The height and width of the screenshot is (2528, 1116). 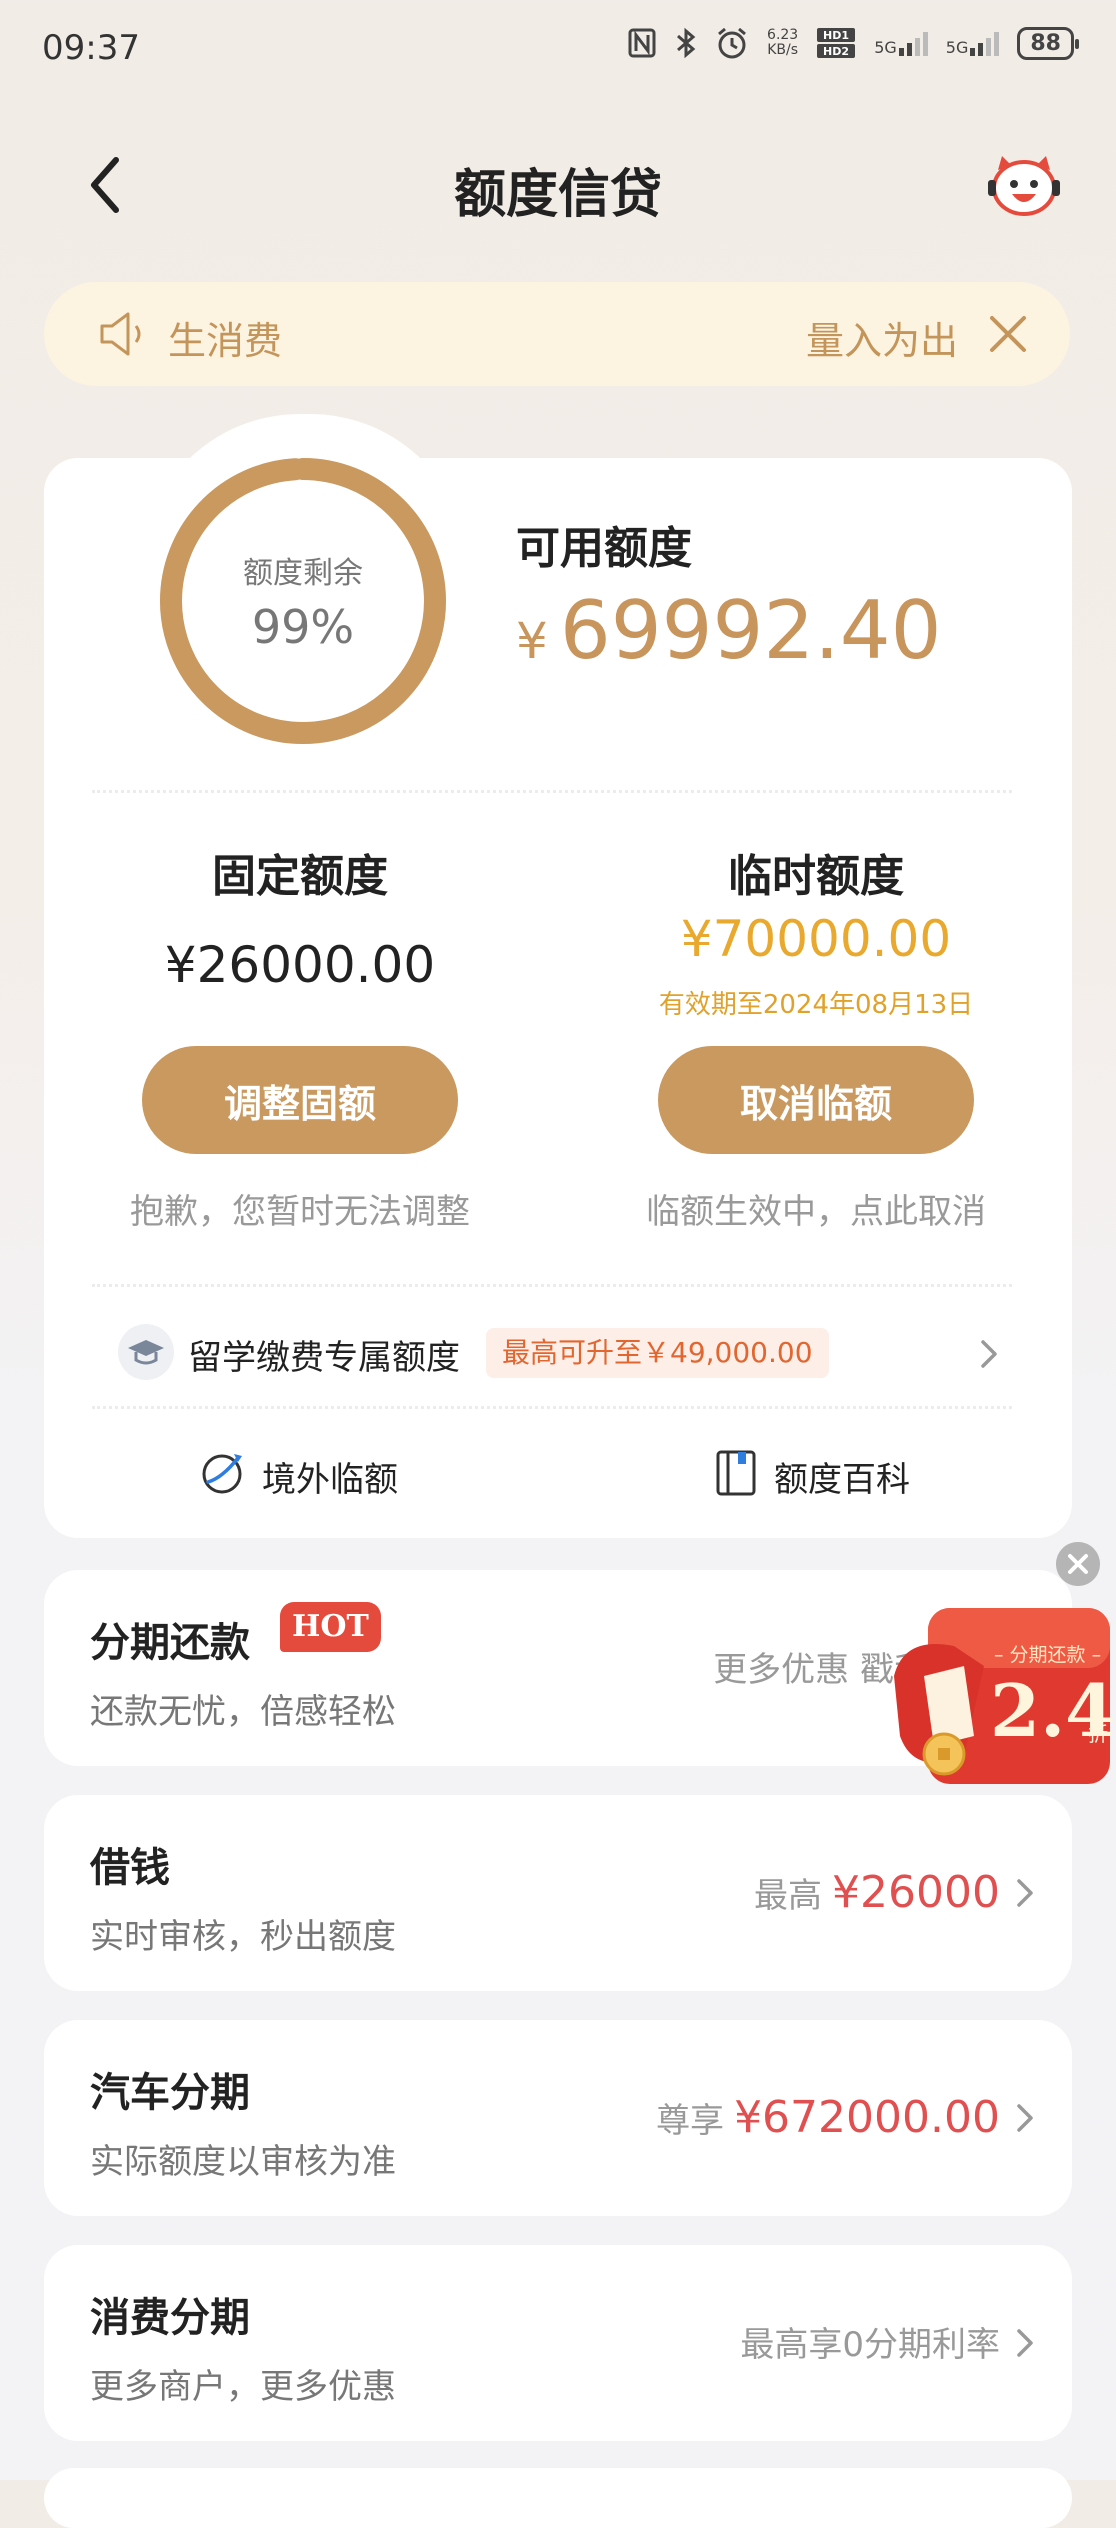 What do you see at coordinates (788, 1896) in the screenshot?
I see `right-prefix: 最高` at bounding box center [788, 1896].